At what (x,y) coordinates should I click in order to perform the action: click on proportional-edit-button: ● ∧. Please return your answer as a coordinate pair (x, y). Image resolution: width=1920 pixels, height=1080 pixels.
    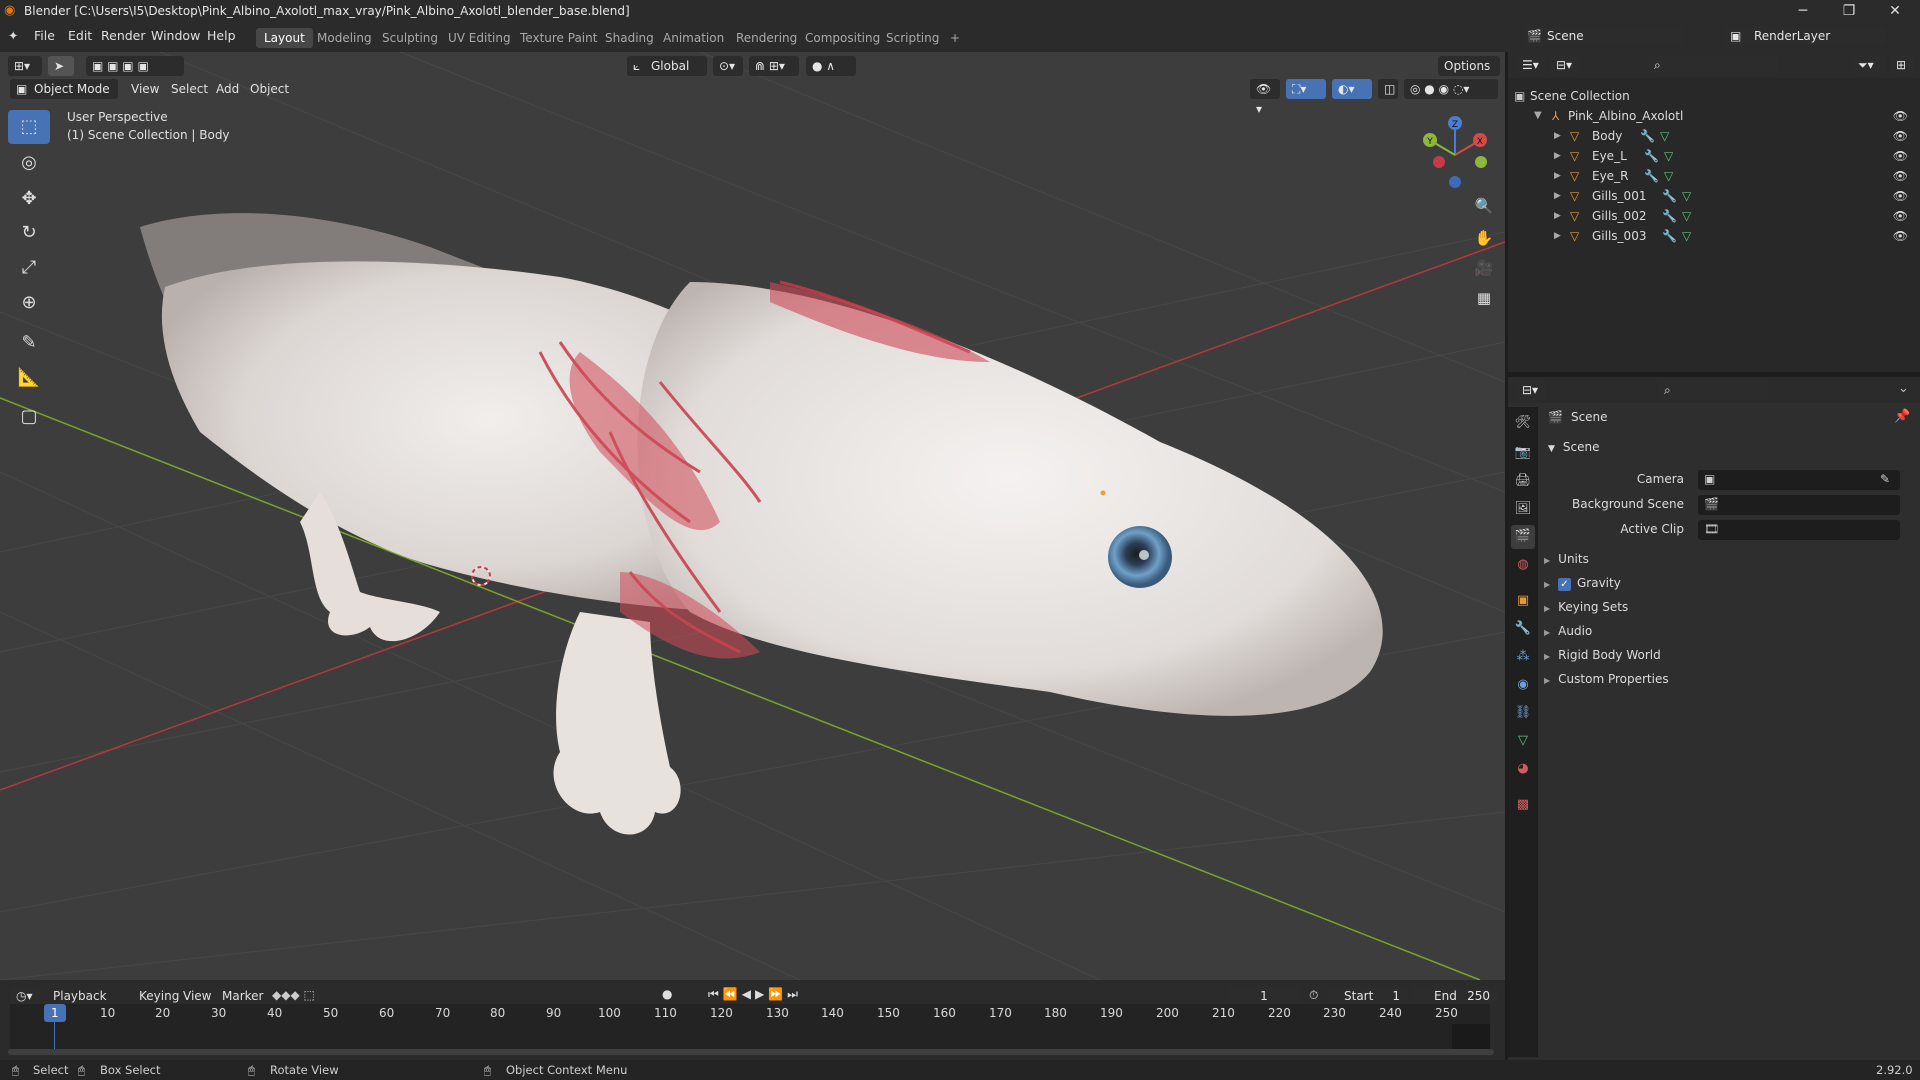
    Looking at the image, I should click on (831, 66).